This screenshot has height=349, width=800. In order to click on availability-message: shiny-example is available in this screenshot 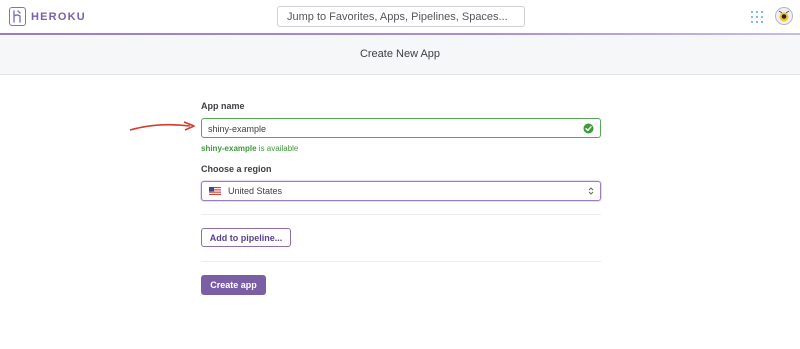, I will do `click(249, 148)`.